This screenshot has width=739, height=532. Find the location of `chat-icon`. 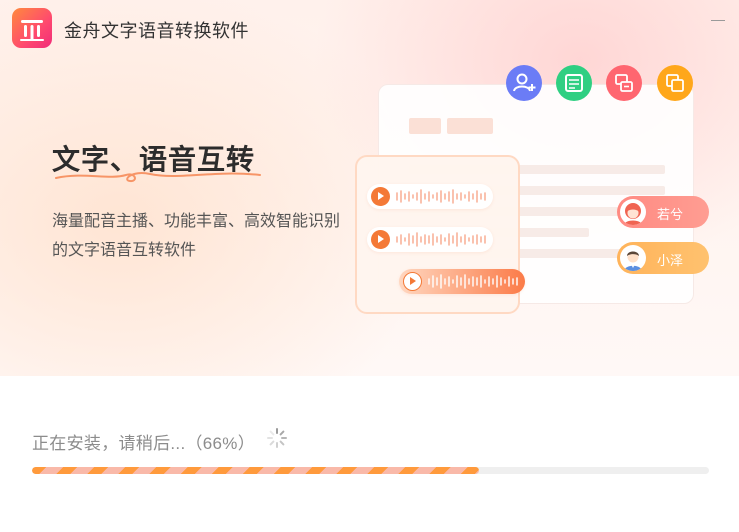

chat-icon is located at coordinates (624, 83).